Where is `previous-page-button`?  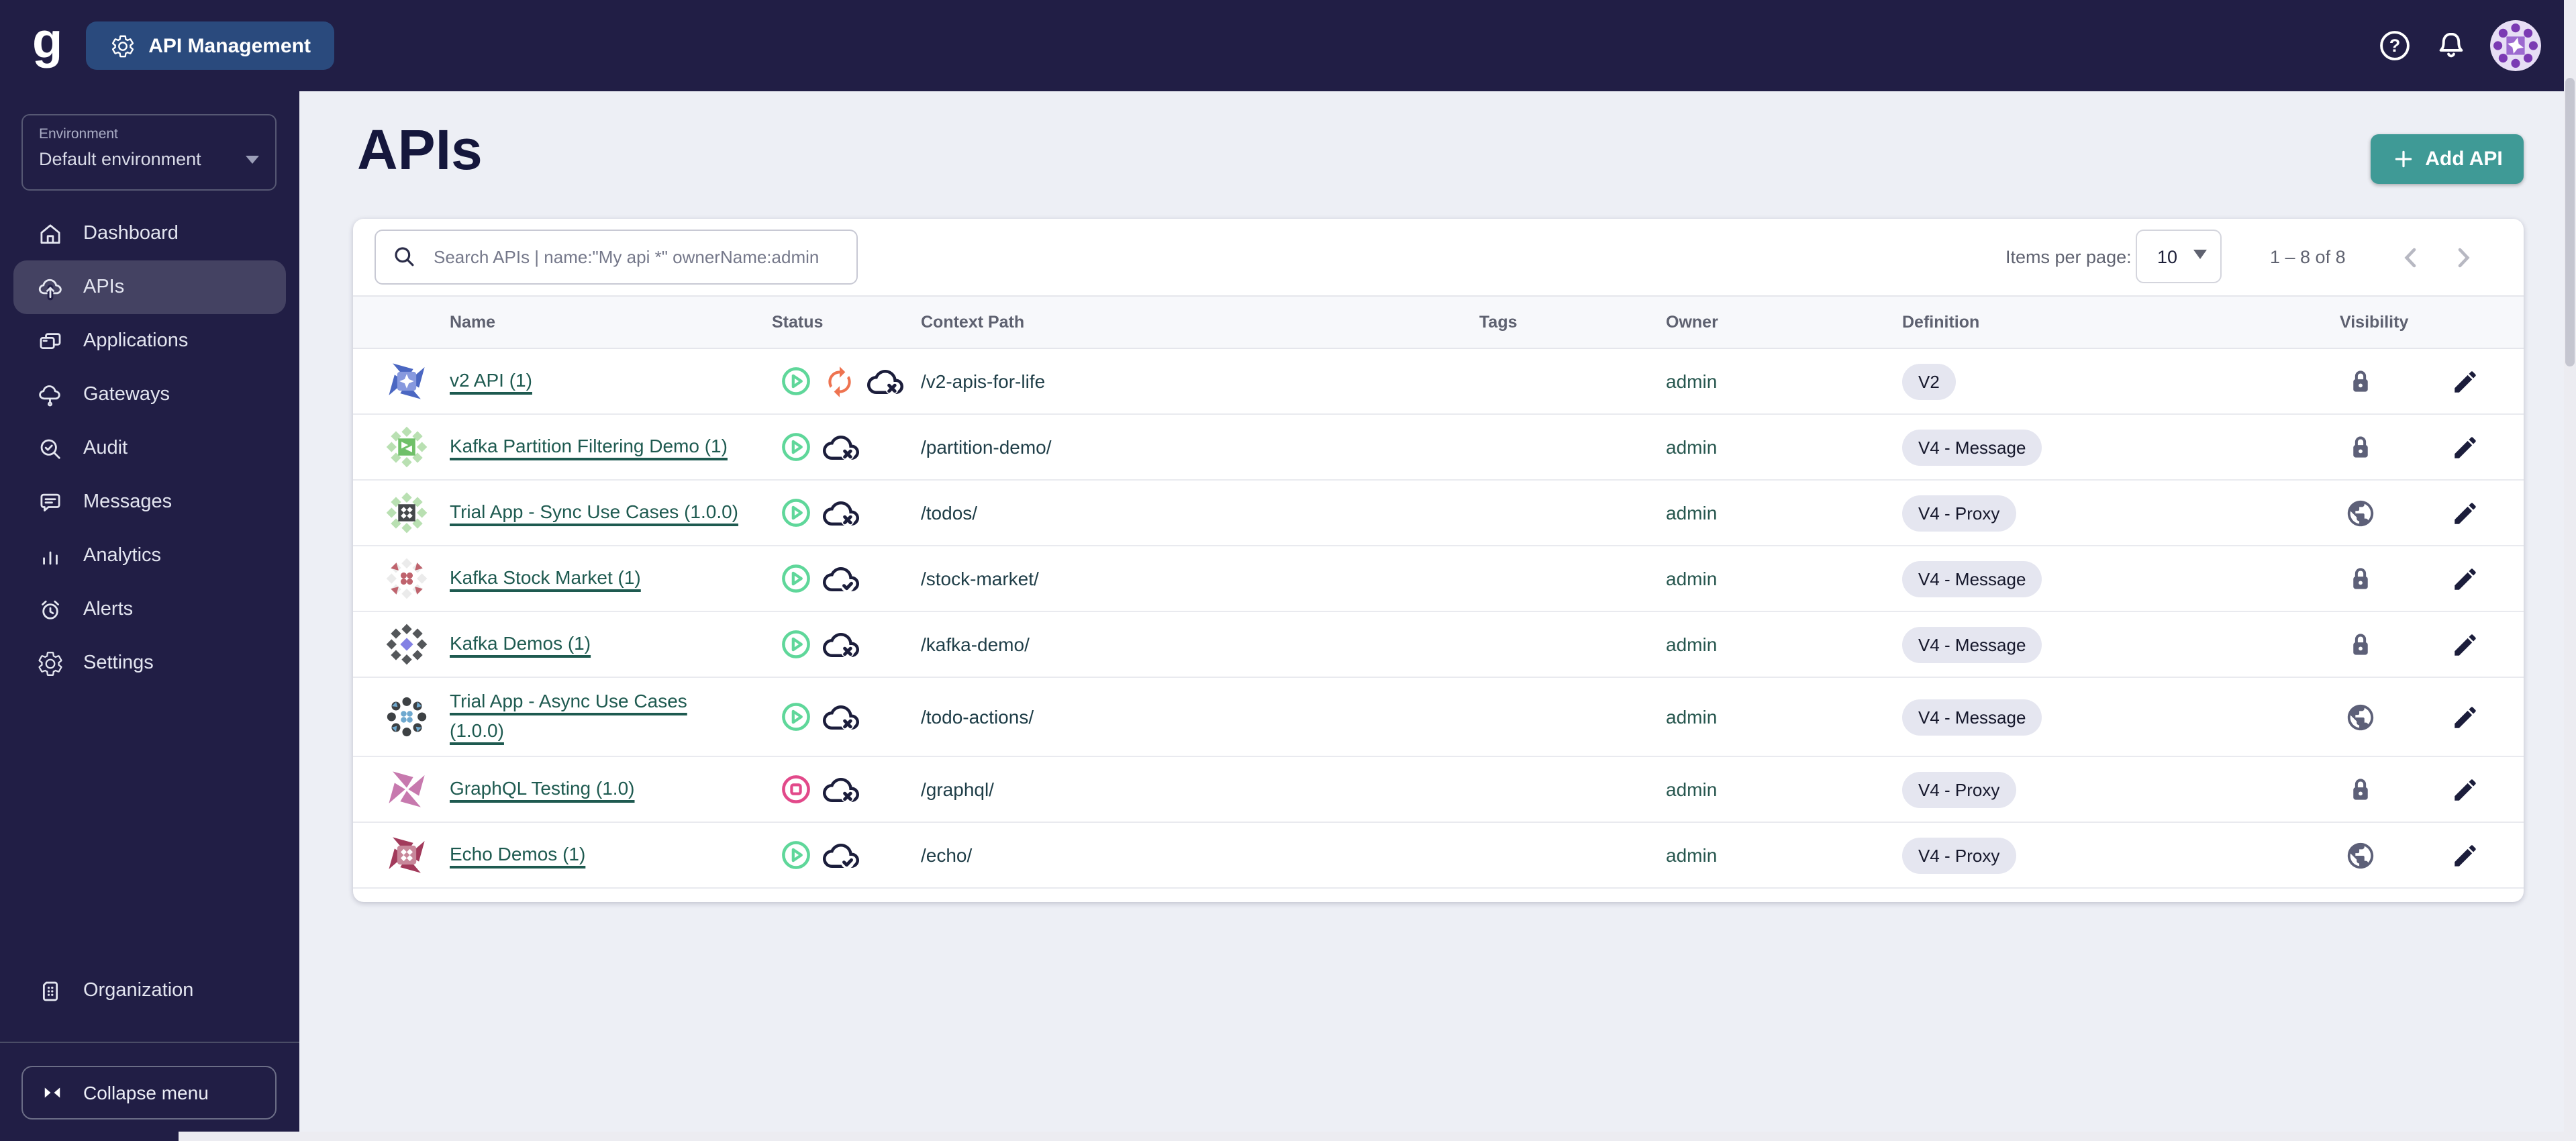 previous-page-button is located at coordinates (2411, 258).